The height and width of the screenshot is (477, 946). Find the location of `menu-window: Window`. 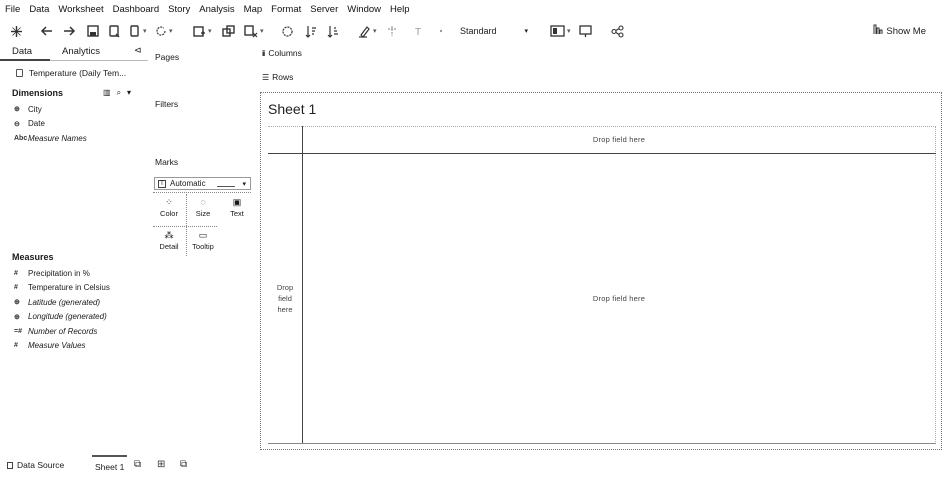

menu-window: Window is located at coordinates (364, 9).